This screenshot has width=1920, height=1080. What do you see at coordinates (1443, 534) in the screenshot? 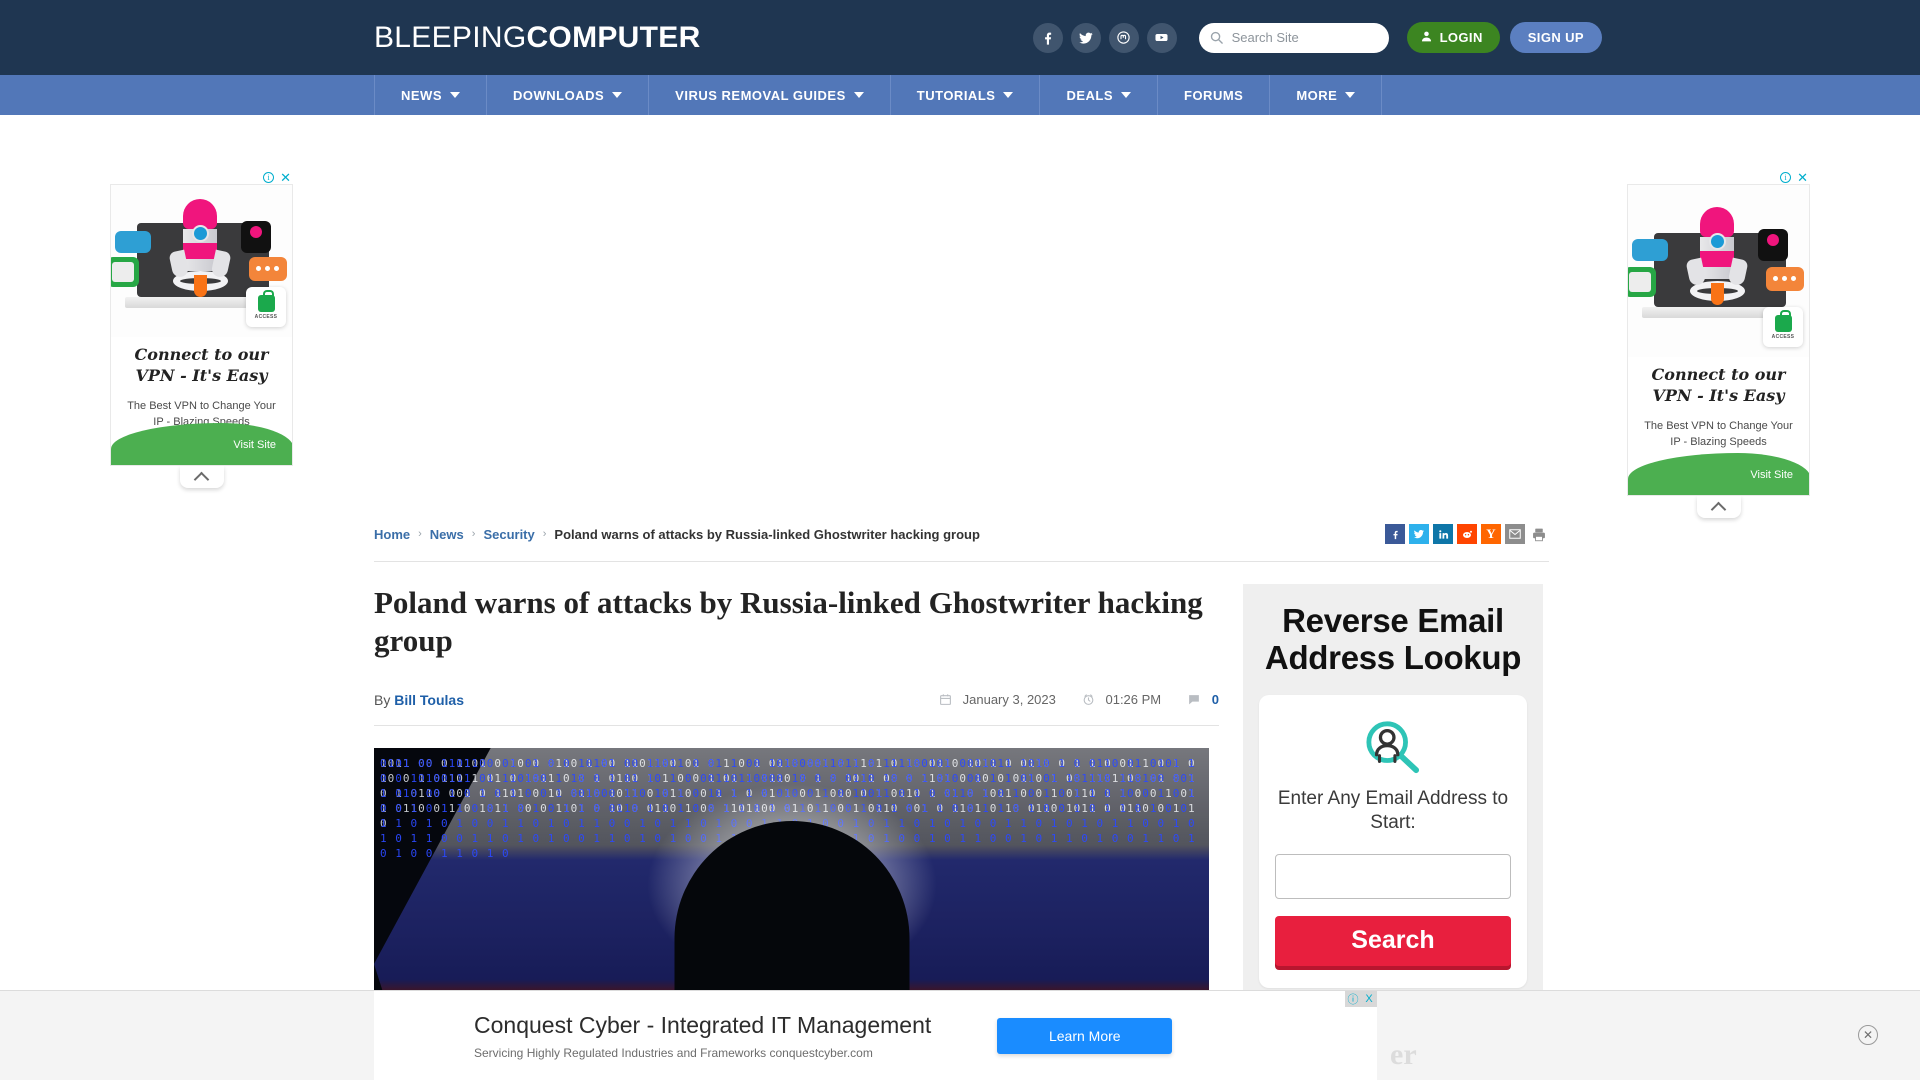
I see `share-linkedin-icon` at bounding box center [1443, 534].